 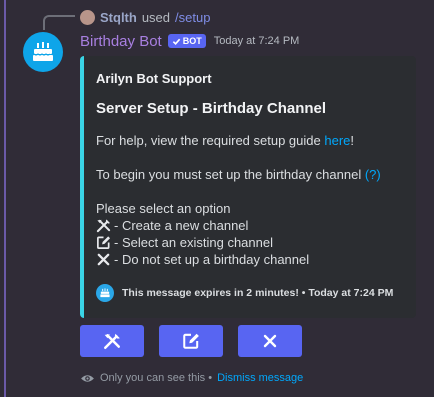 I want to click on option-create-label: - Create a new channel, so click(x=181, y=225).